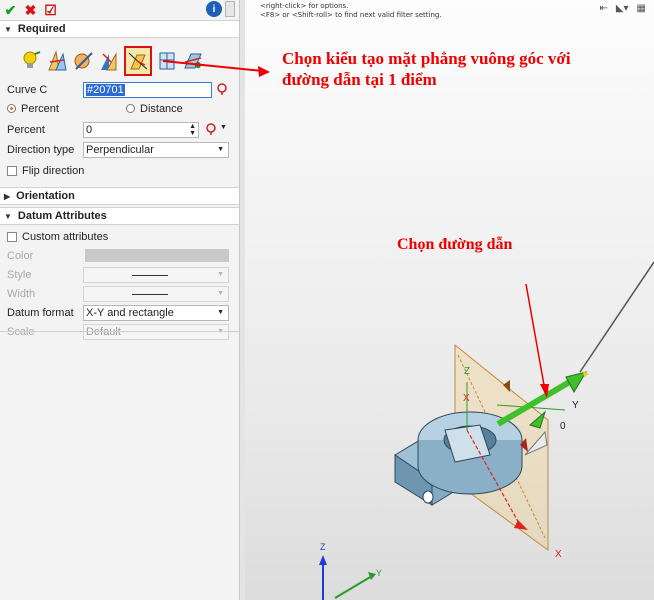 This screenshot has height=600, width=654. Describe the element at coordinates (535, 334) in the screenshot. I see `path-annotation-arrow` at that location.